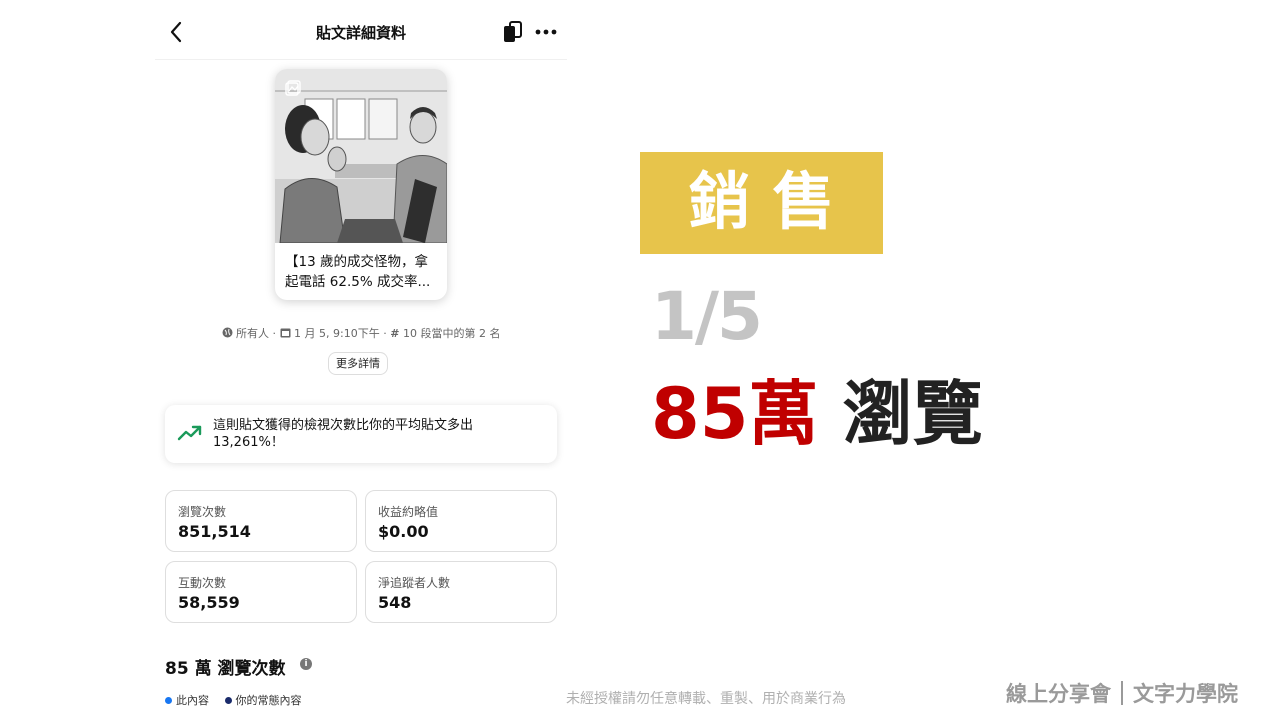 Image resolution: width=1280 pixels, height=720 pixels. Describe the element at coordinates (395, 333) in the screenshot. I see `hashtag-icon: #` at that location.